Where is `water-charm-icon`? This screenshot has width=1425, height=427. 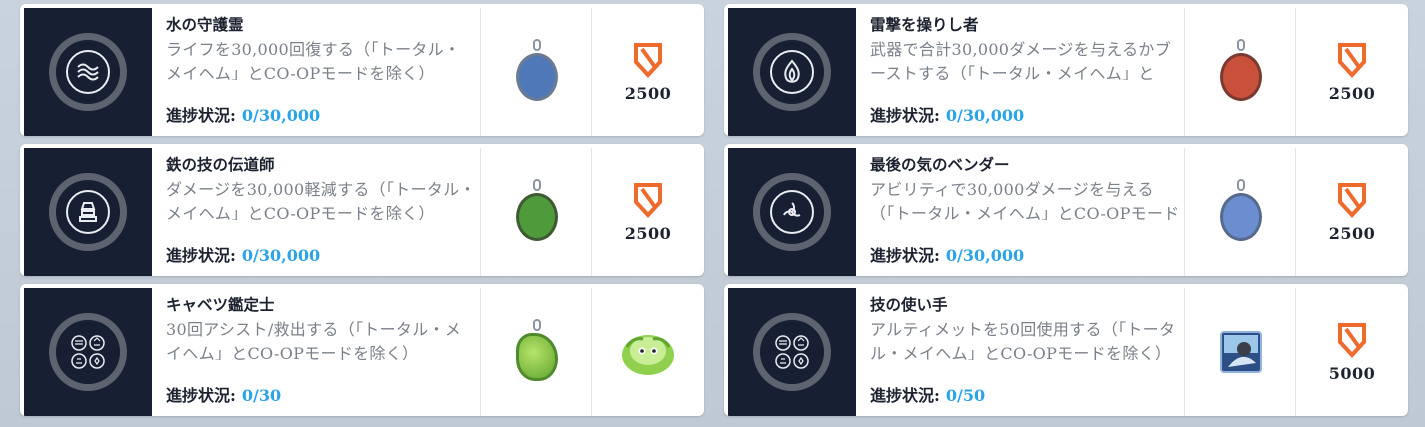 water-charm-icon is located at coordinates (537, 72).